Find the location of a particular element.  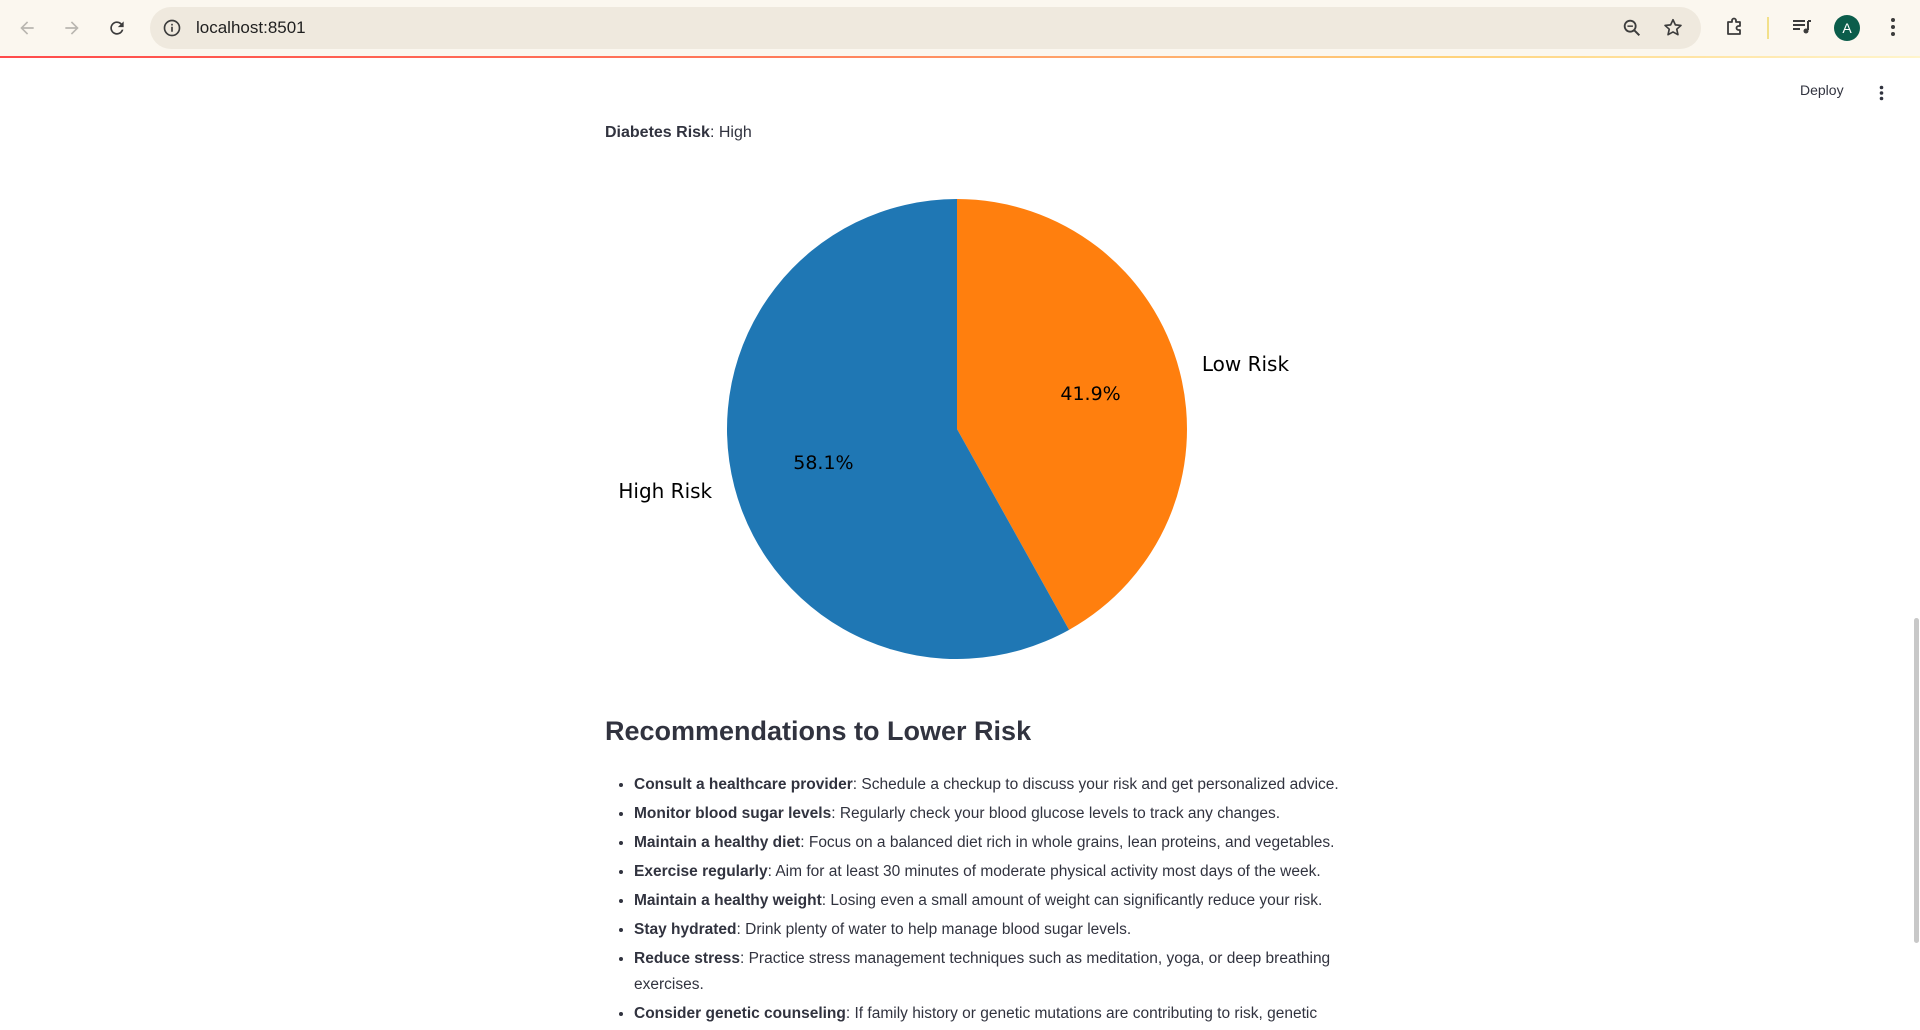

risk-result: Diabetes Risk: High is located at coordinates (678, 133).